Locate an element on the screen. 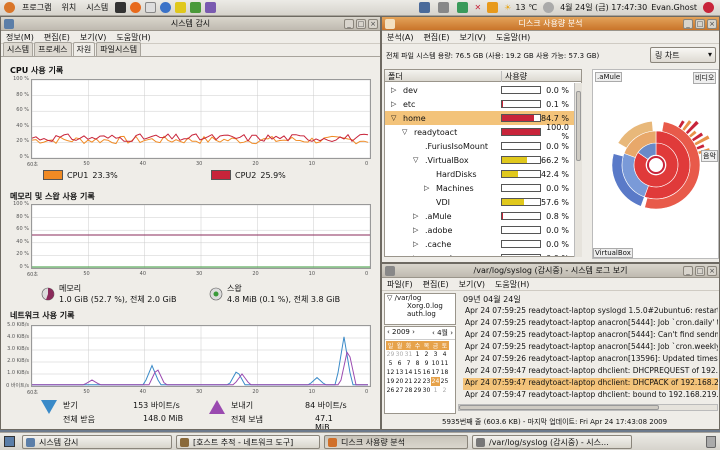 This screenshot has width=720, height=450. menu-info: 정보(M) is located at coordinates (20, 37).